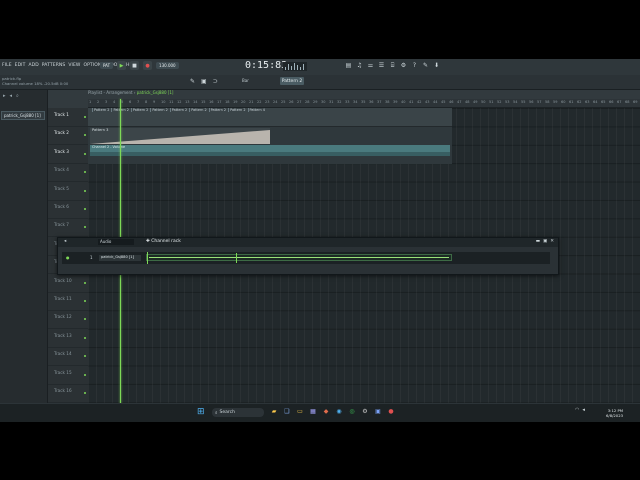 This screenshot has width=640, height=480. What do you see at coordinates (403, 66) in the screenshot?
I see `plugin-icon: ⚙` at bounding box center [403, 66].